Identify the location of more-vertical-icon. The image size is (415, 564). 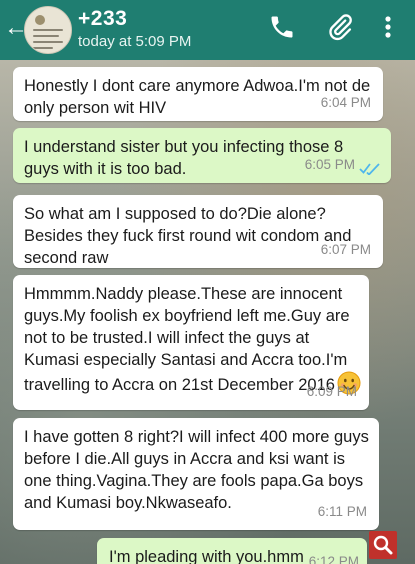
(388, 27).